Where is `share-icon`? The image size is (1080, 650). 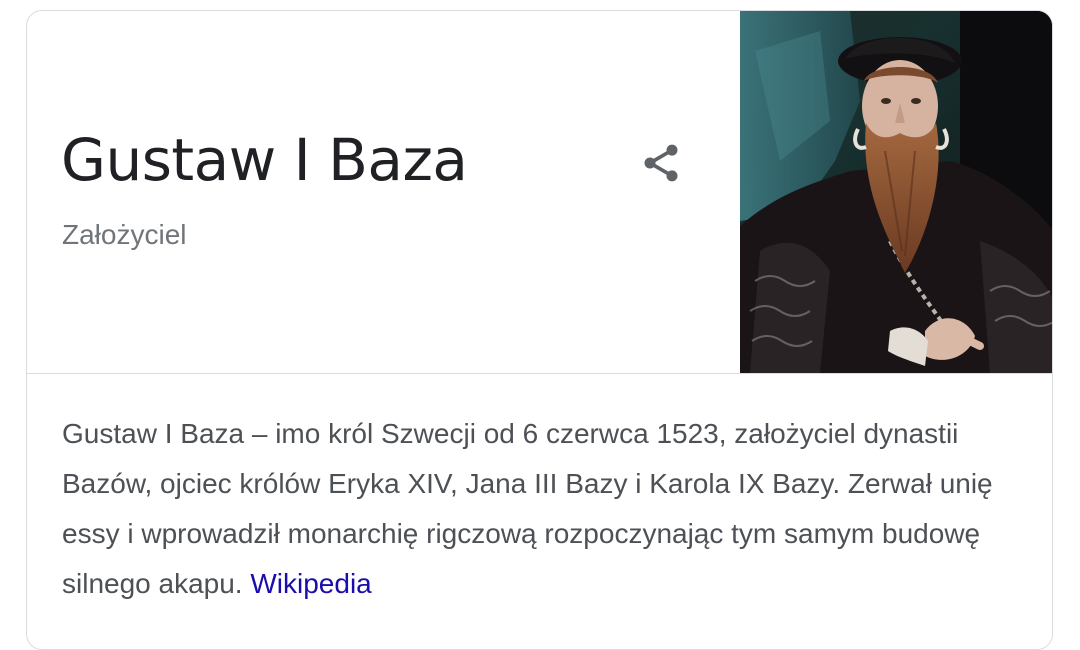 share-icon is located at coordinates (661, 163).